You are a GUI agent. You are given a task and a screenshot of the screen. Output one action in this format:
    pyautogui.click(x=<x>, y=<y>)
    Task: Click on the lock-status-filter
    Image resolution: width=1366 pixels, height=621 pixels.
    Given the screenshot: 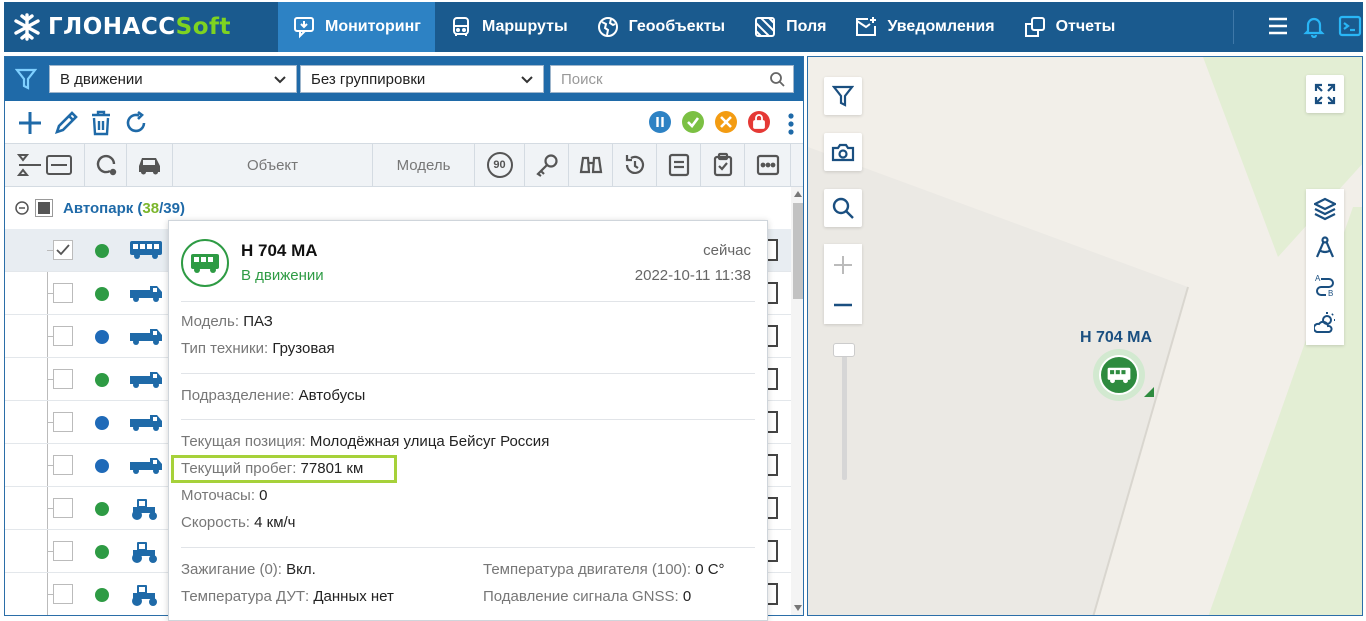 What is the action you would take?
    pyautogui.click(x=759, y=122)
    